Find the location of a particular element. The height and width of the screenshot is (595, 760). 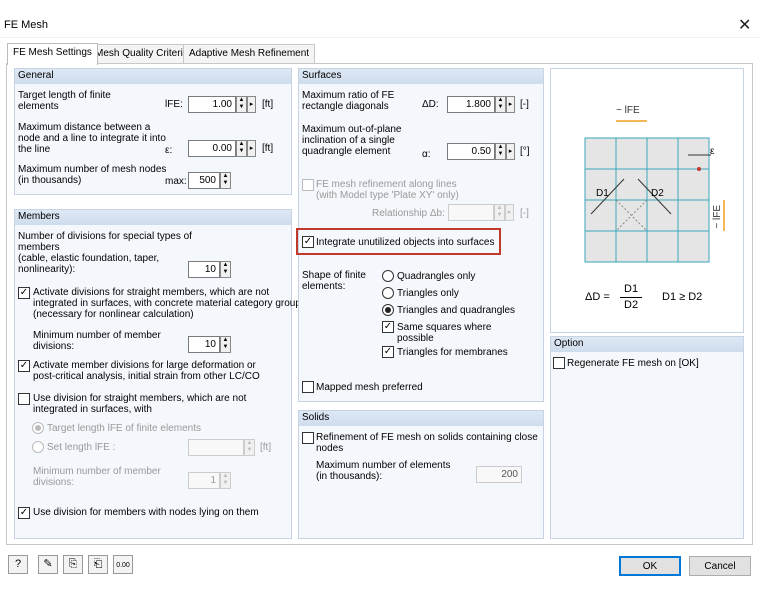

integrate-unutilized-checkbox: ✓ is located at coordinates (308, 242).